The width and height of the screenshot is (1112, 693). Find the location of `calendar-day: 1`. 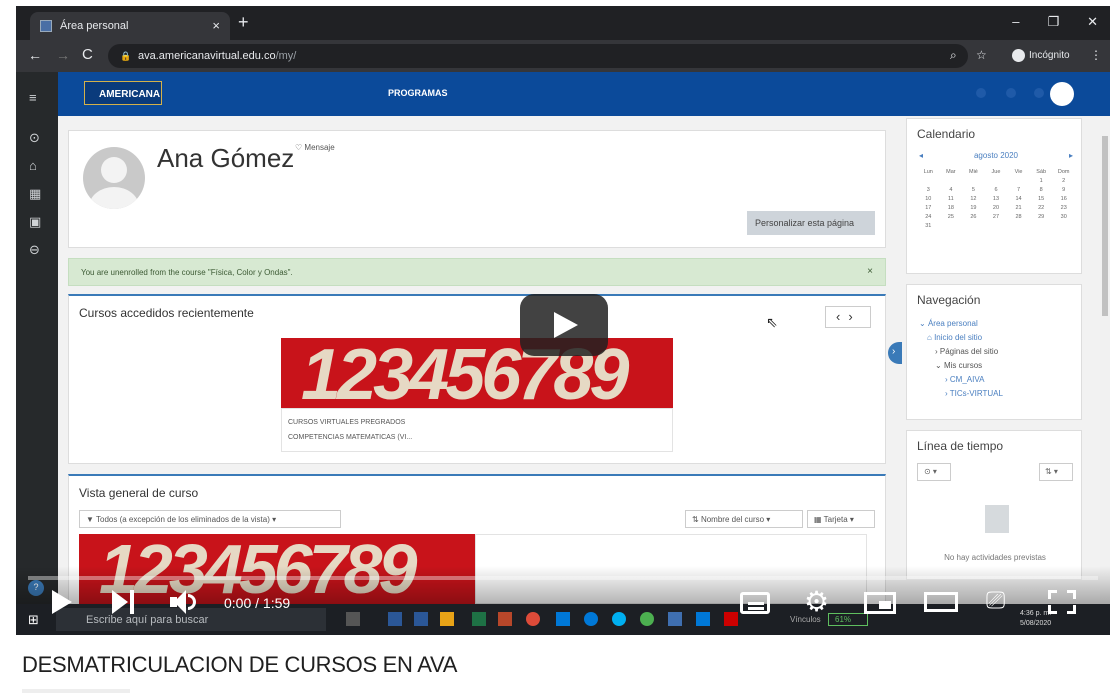

calendar-day: 1 is located at coordinates (1041, 181).